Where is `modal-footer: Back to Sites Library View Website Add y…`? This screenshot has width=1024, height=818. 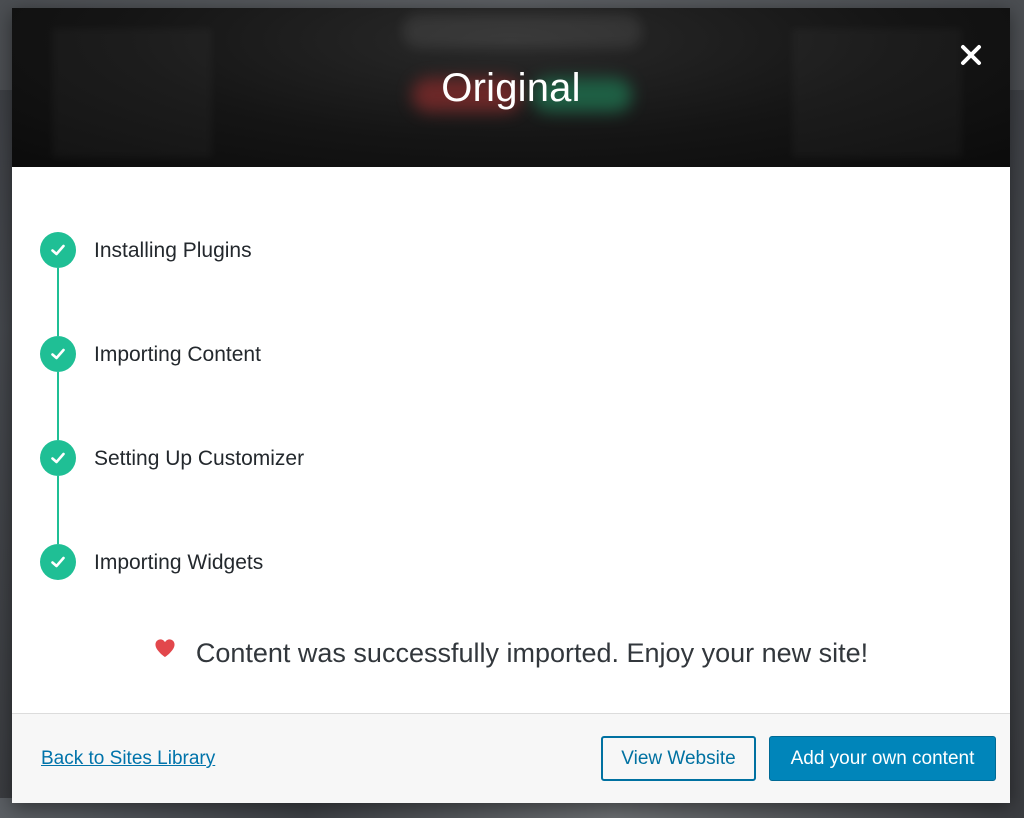
modal-footer: Back to Sites Library View Website Add y… is located at coordinates (511, 758).